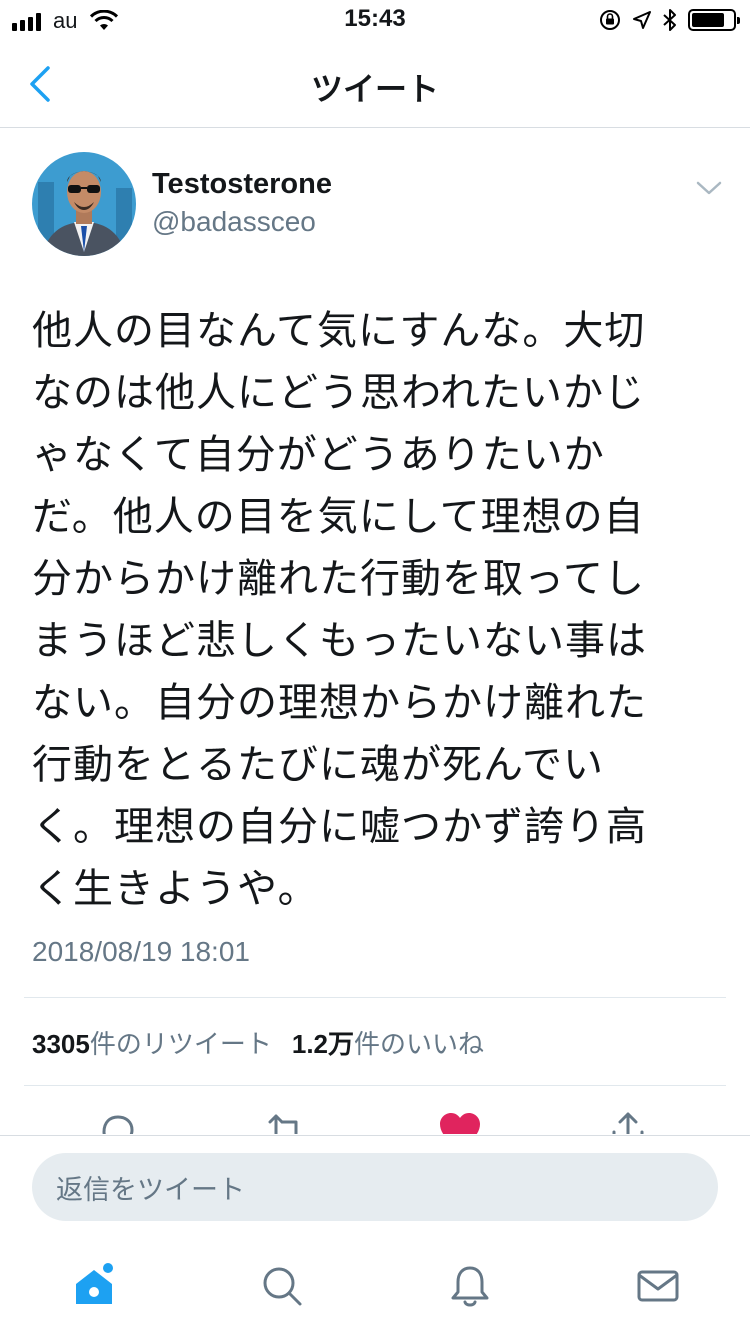  Describe the element at coordinates (375, 1187) in the screenshot. I see `reply-input: 返信をツイート` at that location.